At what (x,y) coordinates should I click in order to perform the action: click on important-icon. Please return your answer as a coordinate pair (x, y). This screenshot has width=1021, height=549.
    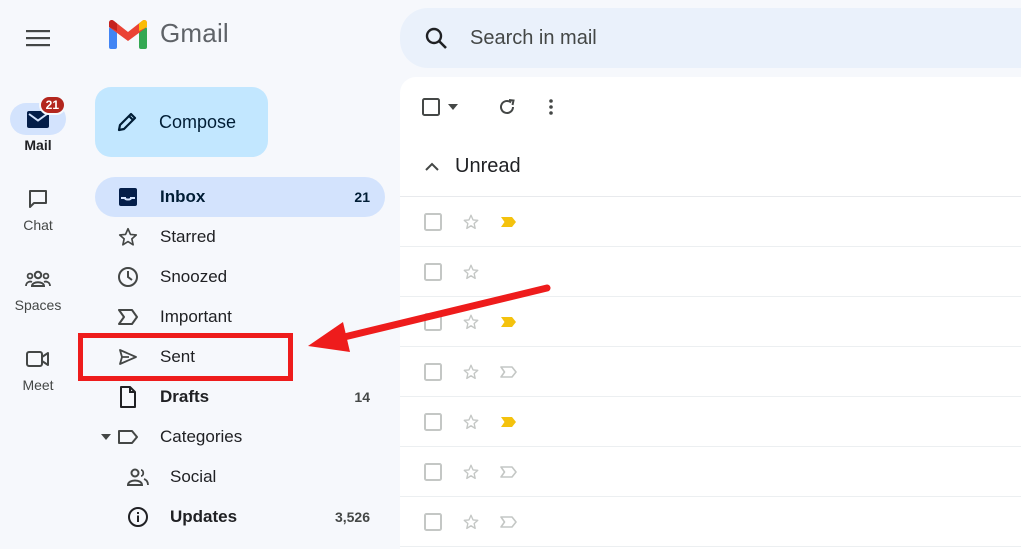
    Looking at the image, I should click on (128, 317).